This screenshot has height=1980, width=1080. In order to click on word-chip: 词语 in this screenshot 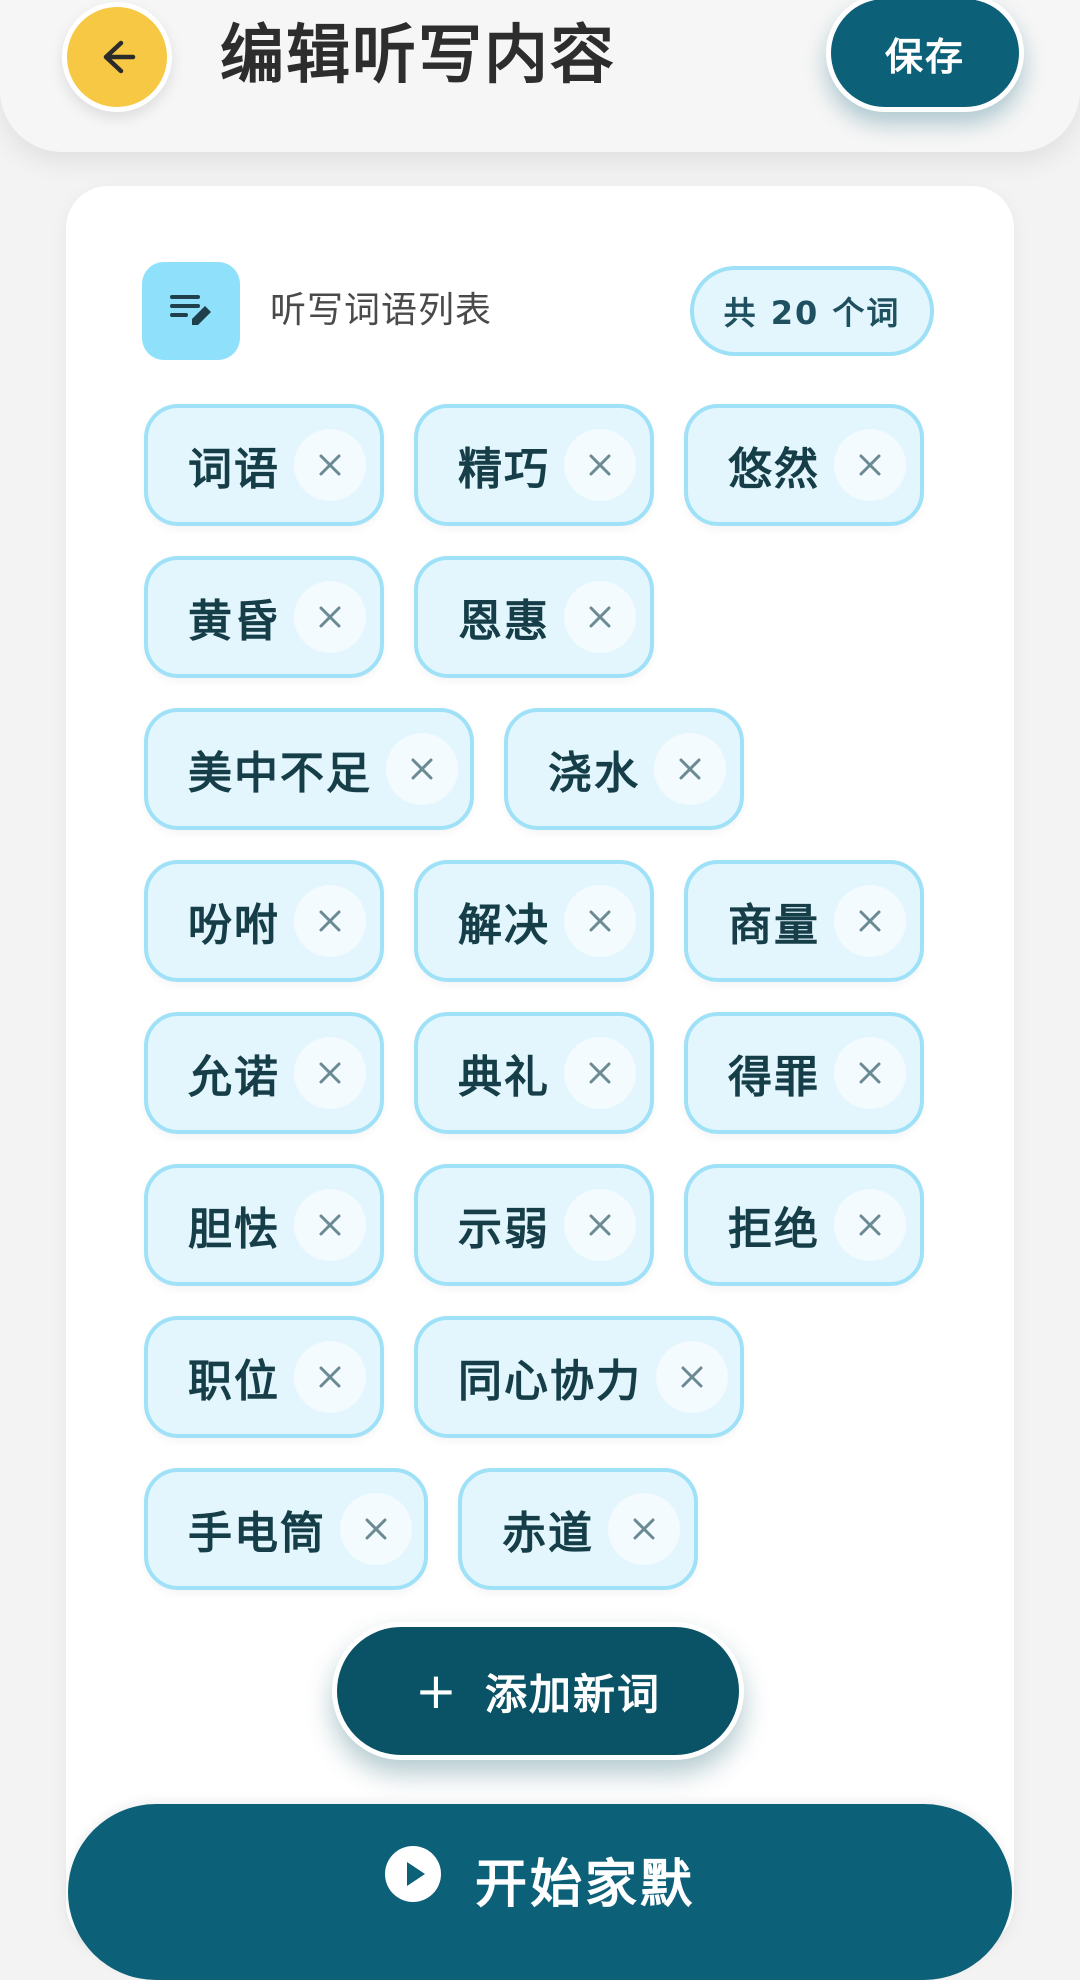, I will do `click(264, 465)`.